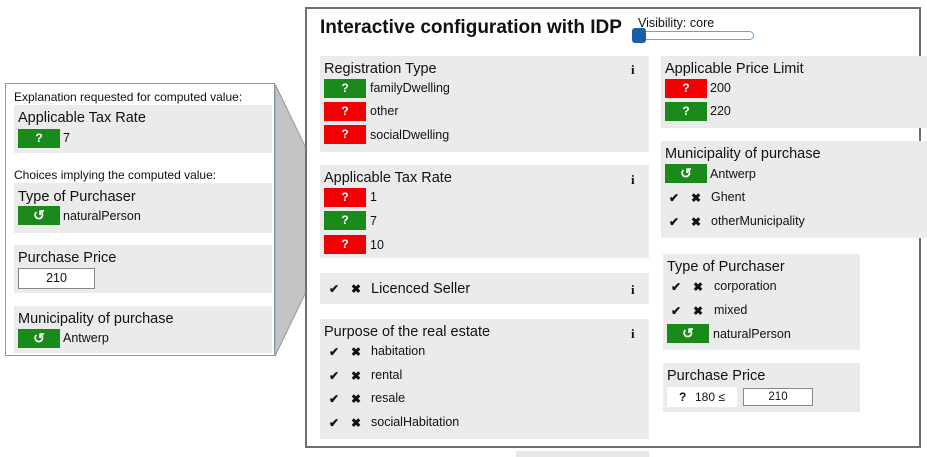 The height and width of the screenshot is (457, 927). I want to click on option-label: socialHabitation, so click(415, 422).